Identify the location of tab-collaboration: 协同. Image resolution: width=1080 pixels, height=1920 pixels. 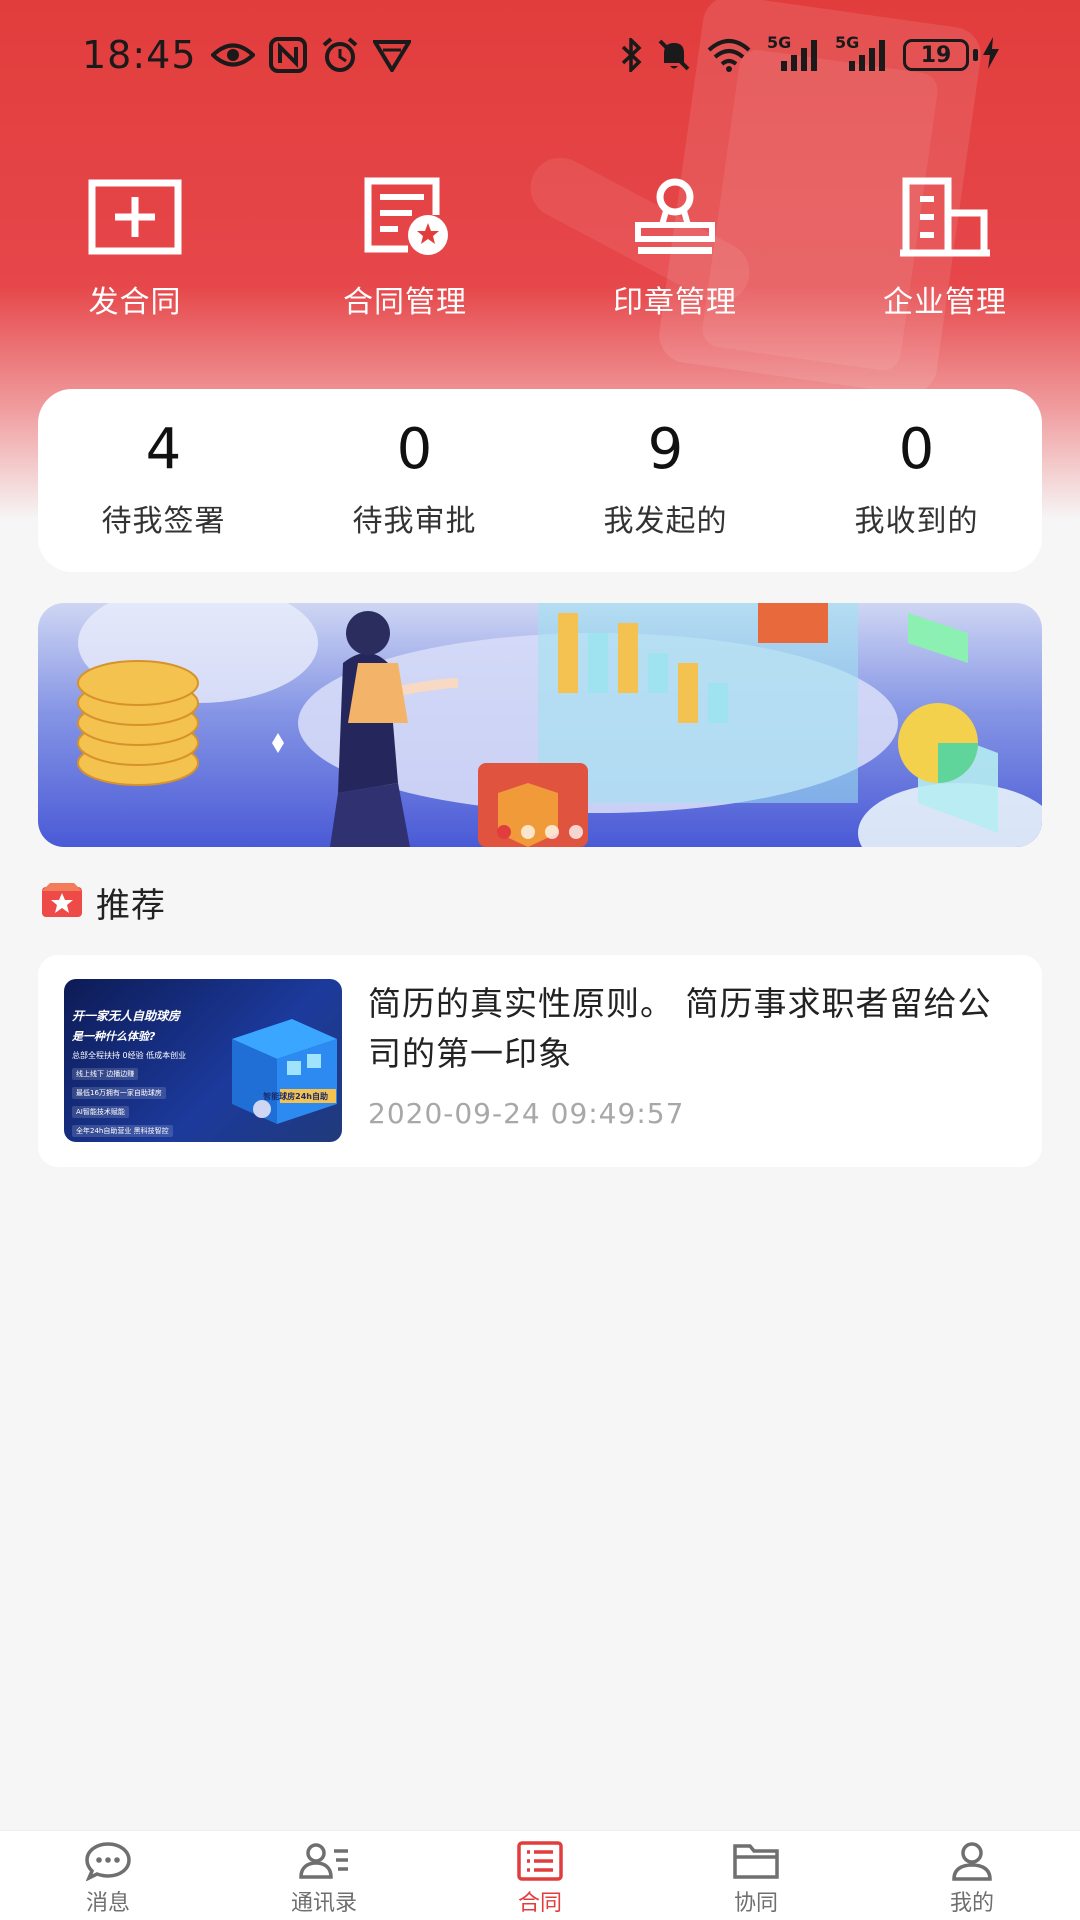
(756, 1875).